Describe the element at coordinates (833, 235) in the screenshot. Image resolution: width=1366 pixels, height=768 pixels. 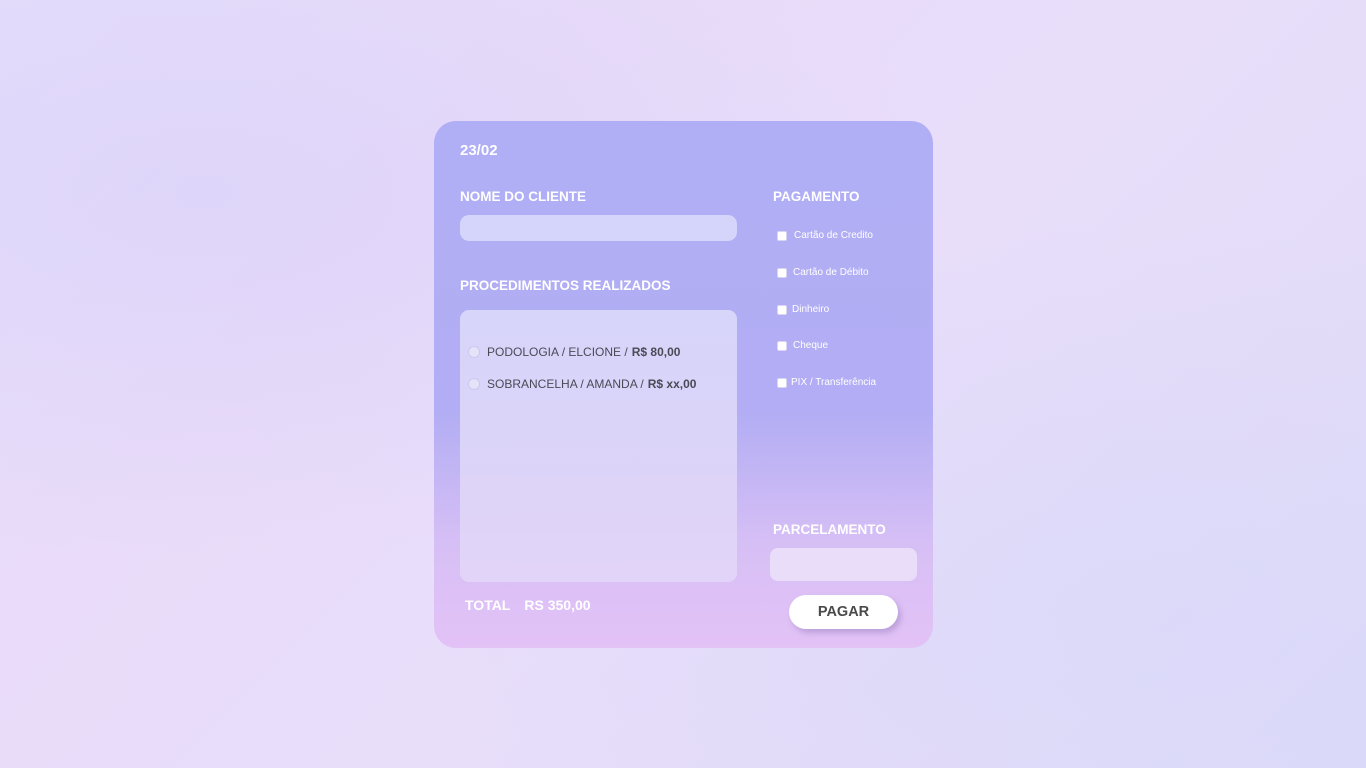
I see `payment-option-label: Cartão de Credito` at that location.